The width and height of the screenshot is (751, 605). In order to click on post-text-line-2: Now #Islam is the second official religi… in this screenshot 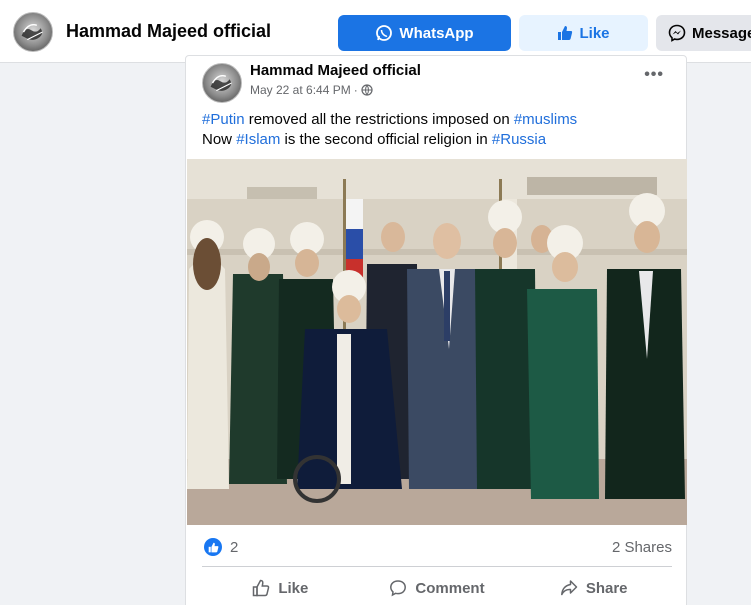, I will do `click(389, 140)`.